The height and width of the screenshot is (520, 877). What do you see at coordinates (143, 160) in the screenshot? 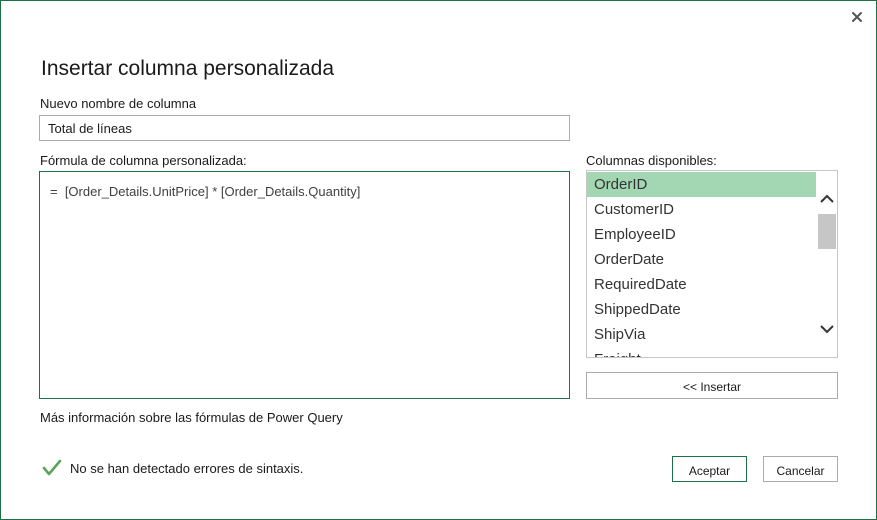
I see `formula-label: Fórmula de columna personalizada:` at bounding box center [143, 160].